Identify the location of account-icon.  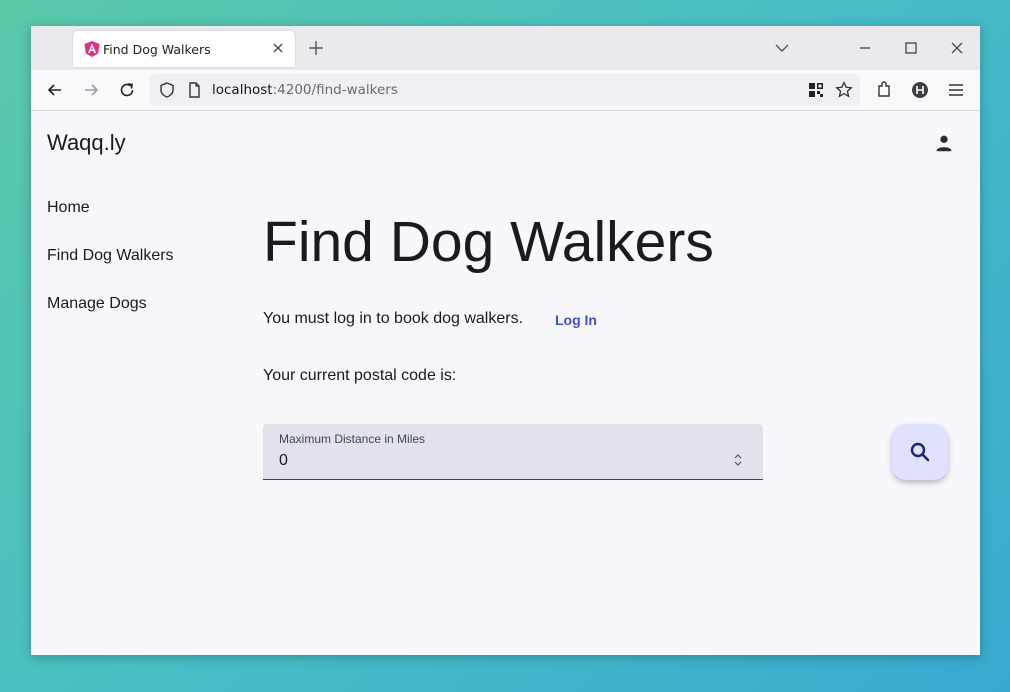
(944, 143).